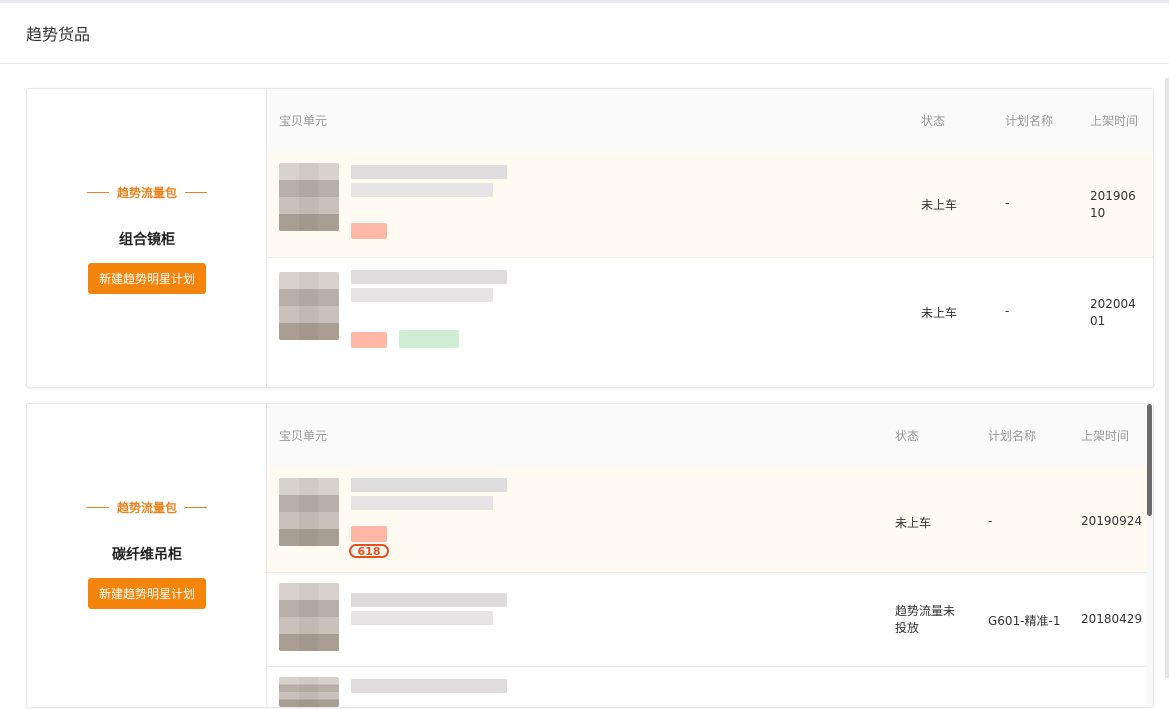 This screenshot has width=1169, height=709. Describe the element at coordinates (584, 33) in the screenshot. I see `page-header: 趋势货品` at that location.